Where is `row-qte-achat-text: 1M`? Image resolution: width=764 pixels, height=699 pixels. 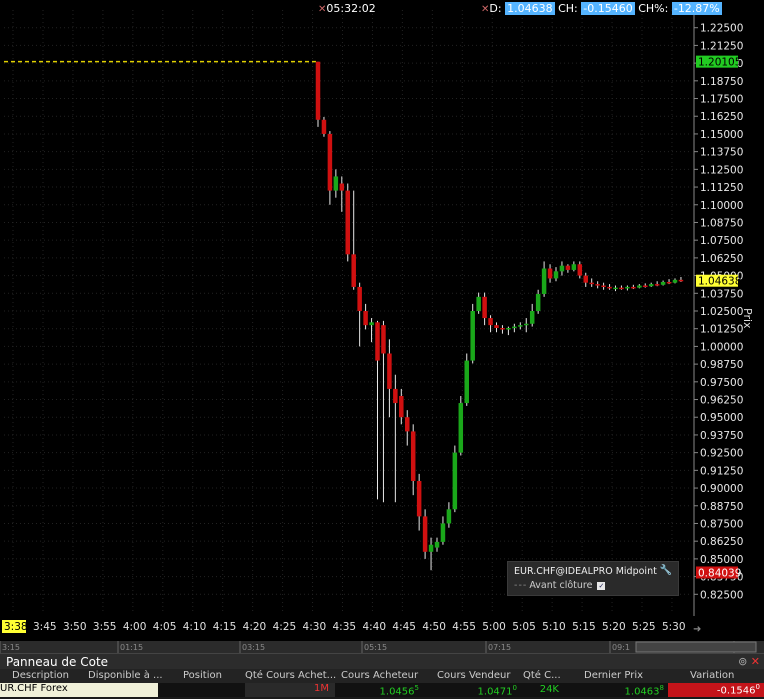 row-qte-achat-text: 1M is located at coordinates (321, 688).